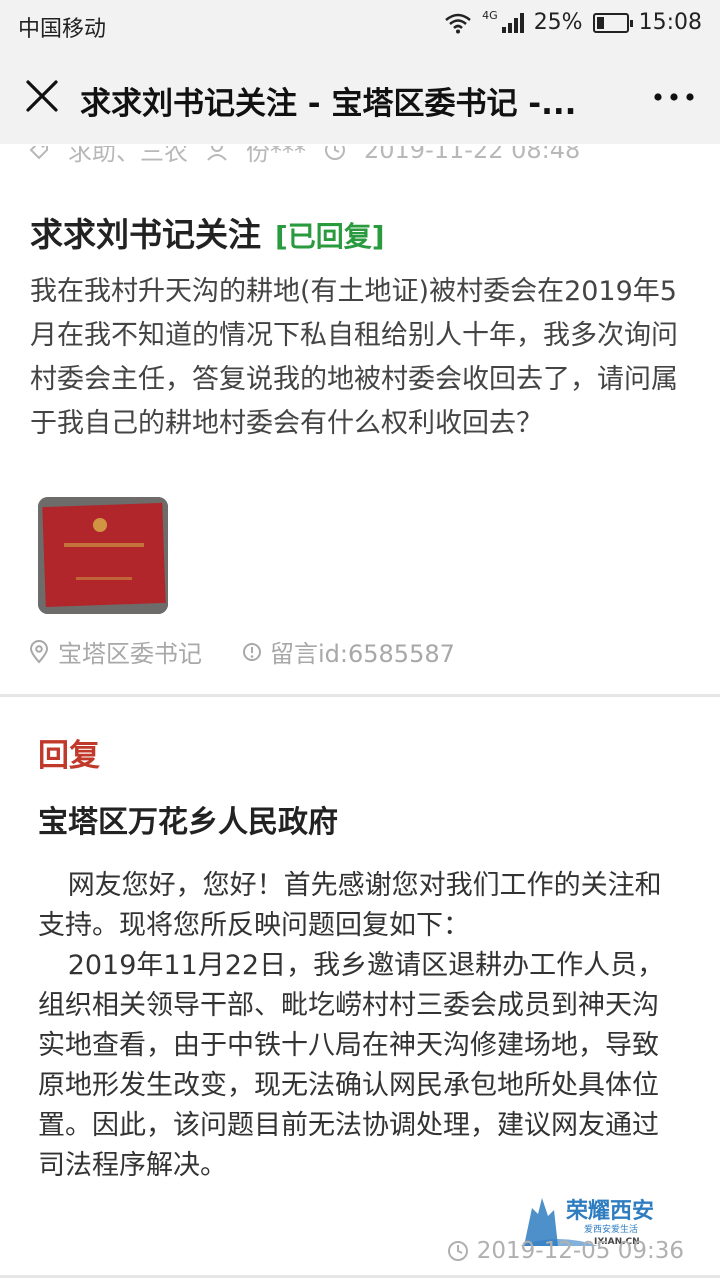 The image size is (720, 1280). What do you see at coordinates (360, 1276) in the screenshot?
I see `bottom-divider` at bounding box center [360, 1276].